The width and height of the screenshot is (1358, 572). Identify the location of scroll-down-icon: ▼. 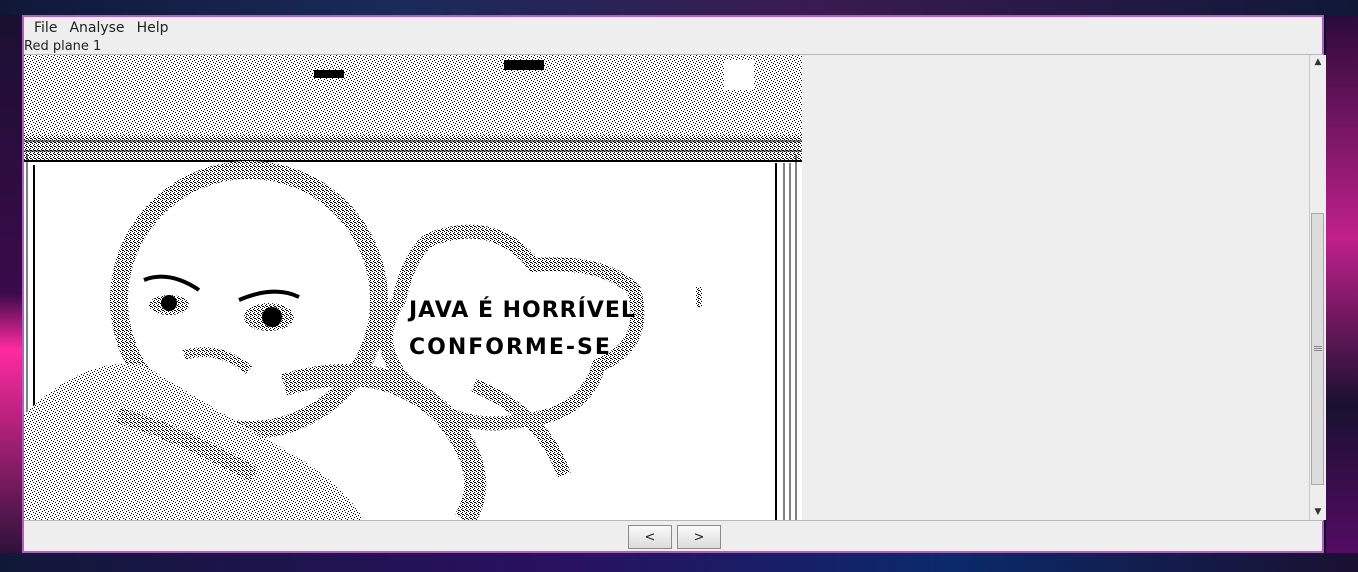
(1318, 512).